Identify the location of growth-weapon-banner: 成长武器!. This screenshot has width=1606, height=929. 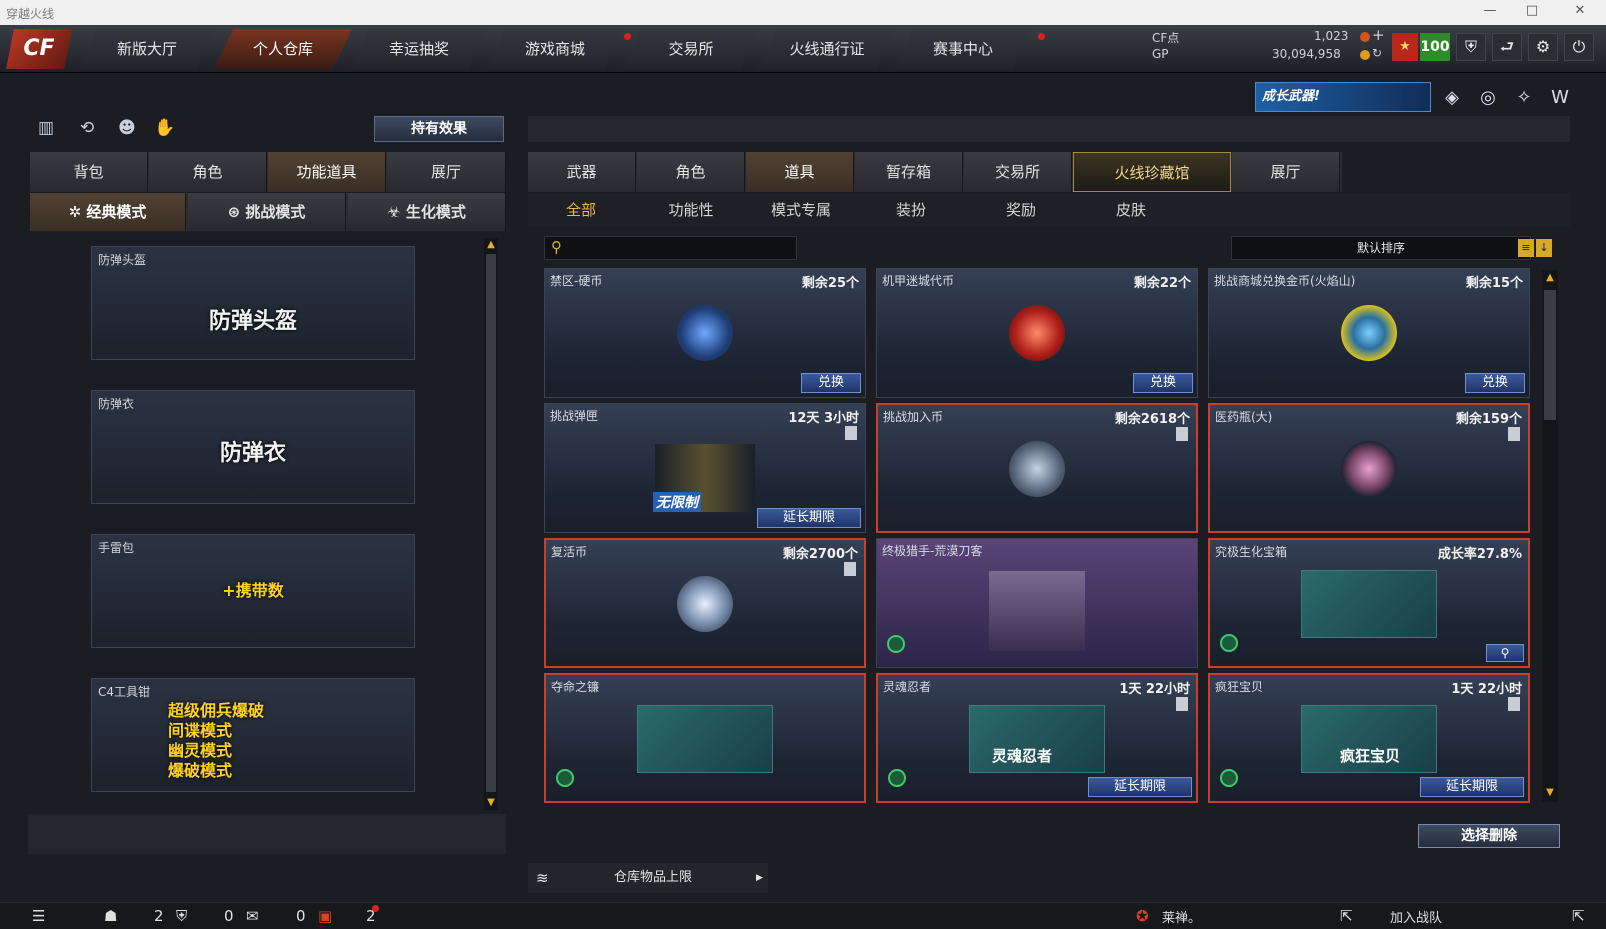
(1343, 97).